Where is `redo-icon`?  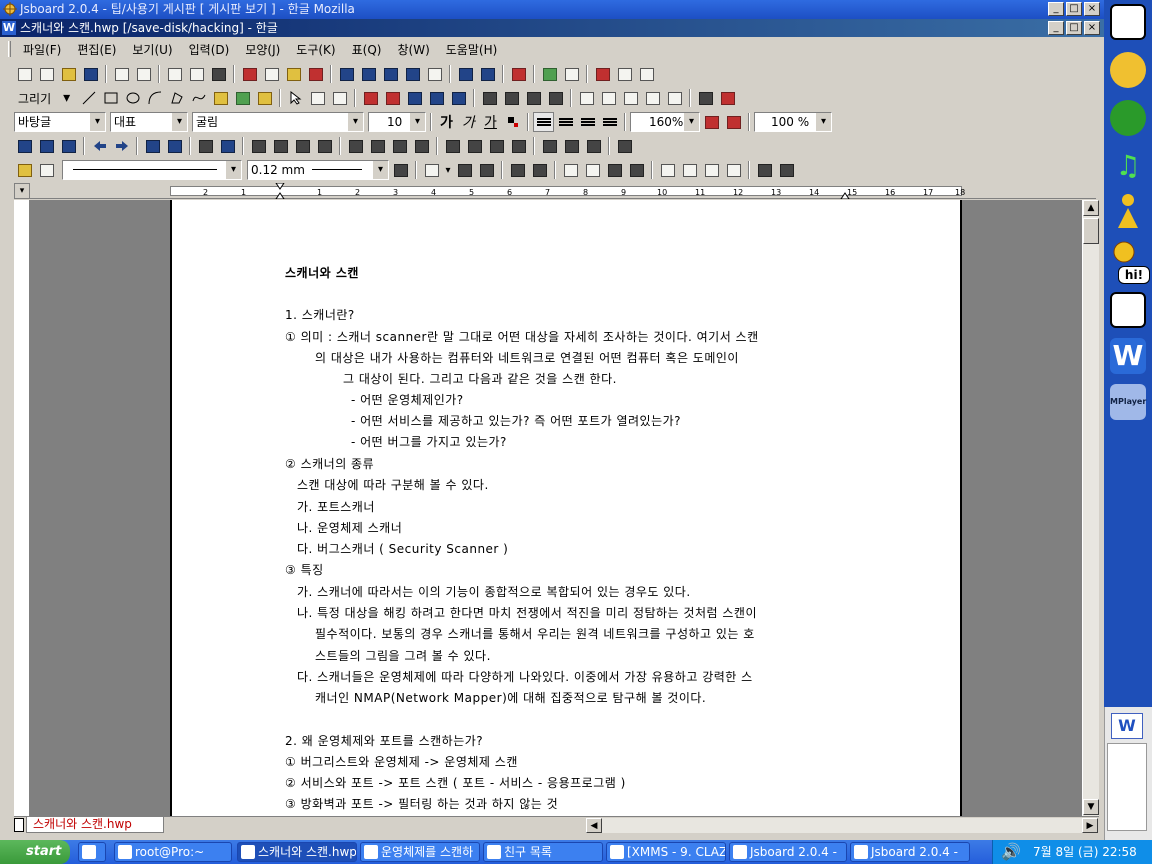
redo-icon is located at coordinates (196, 74).